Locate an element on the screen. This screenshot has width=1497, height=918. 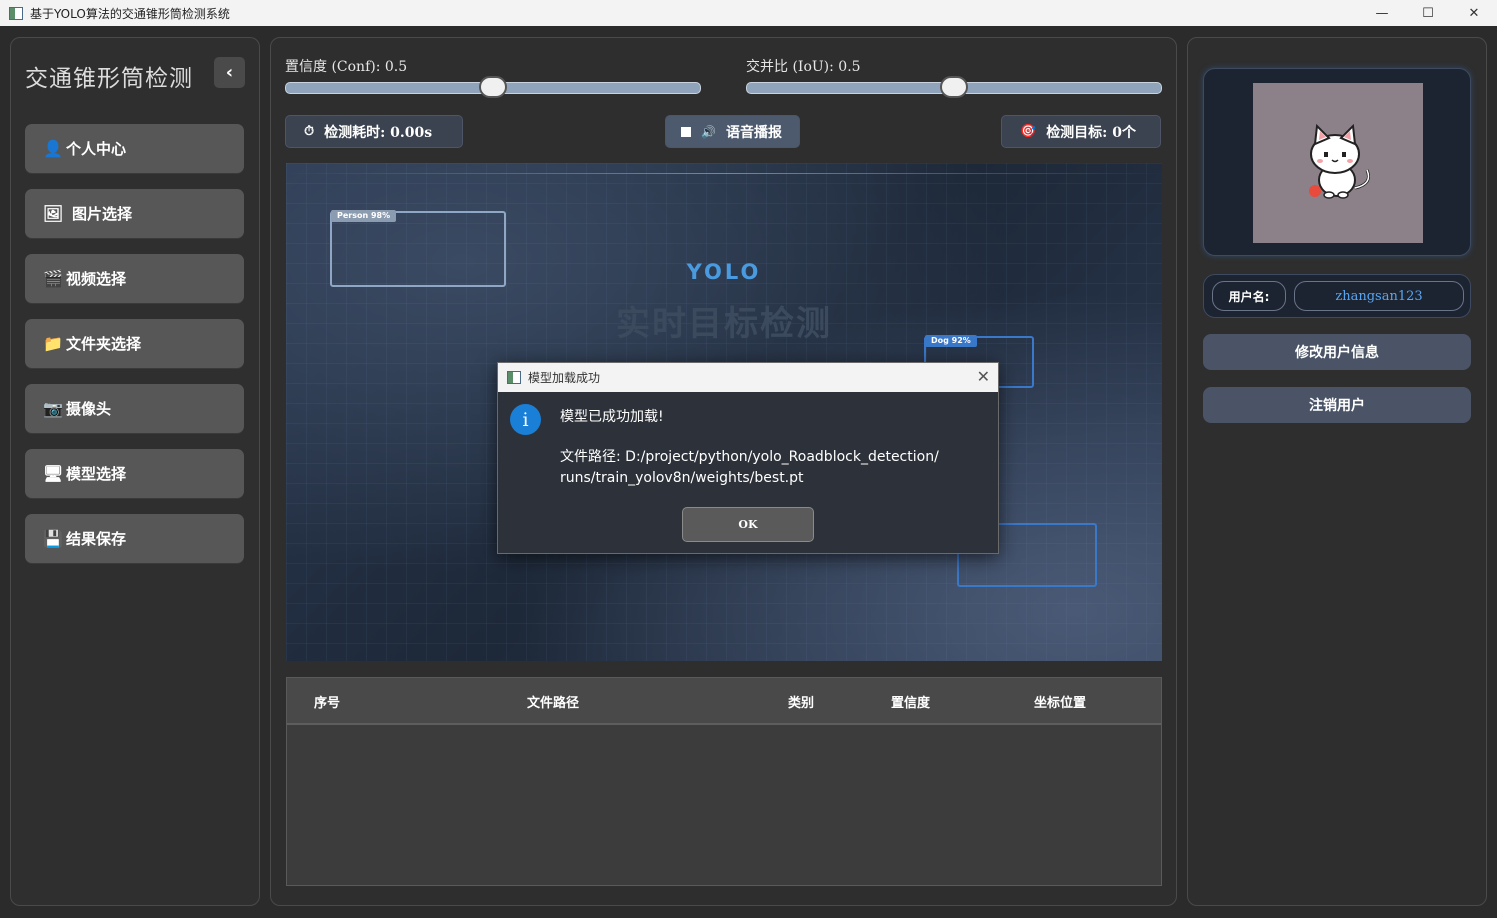
conf-label: 置信度 (Conf): 0.5 is located at coordinates (346, 67).